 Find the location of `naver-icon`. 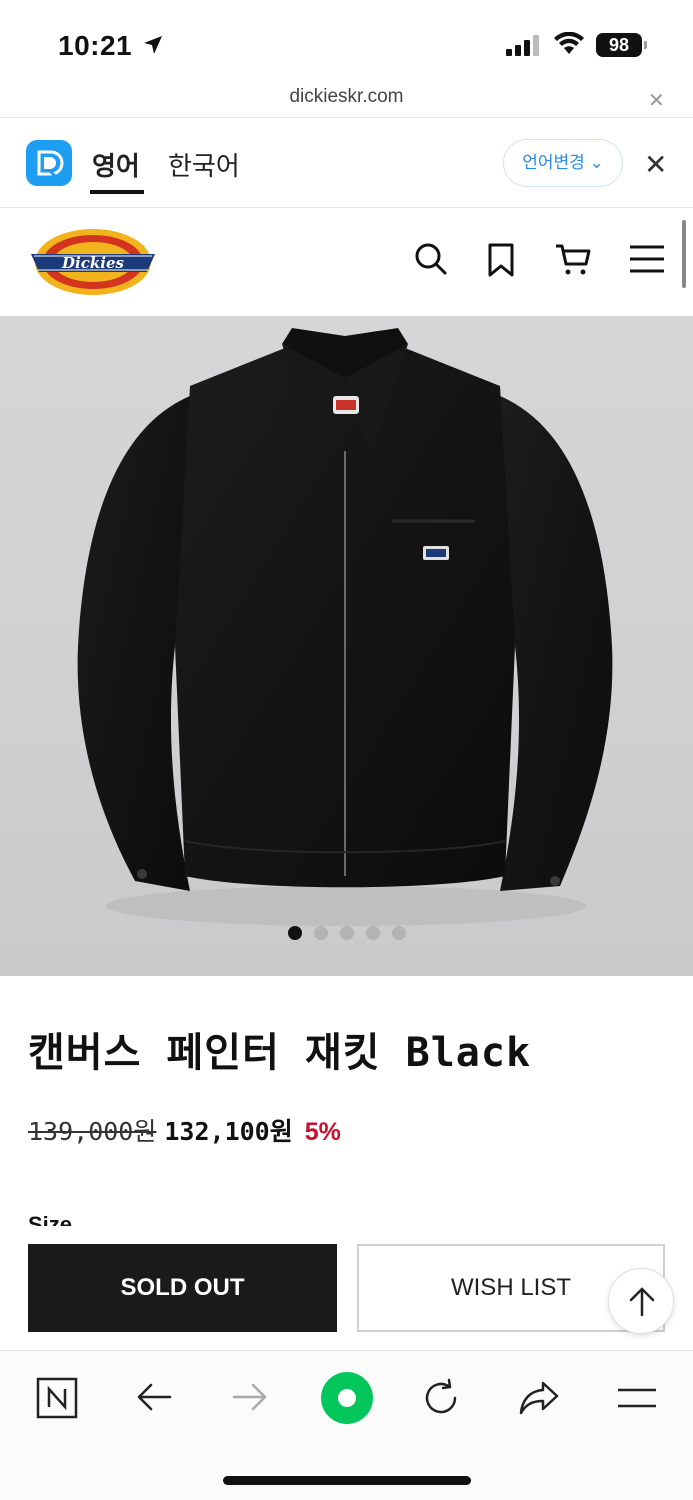

naver-icon is located at coordinates (57, 1398).